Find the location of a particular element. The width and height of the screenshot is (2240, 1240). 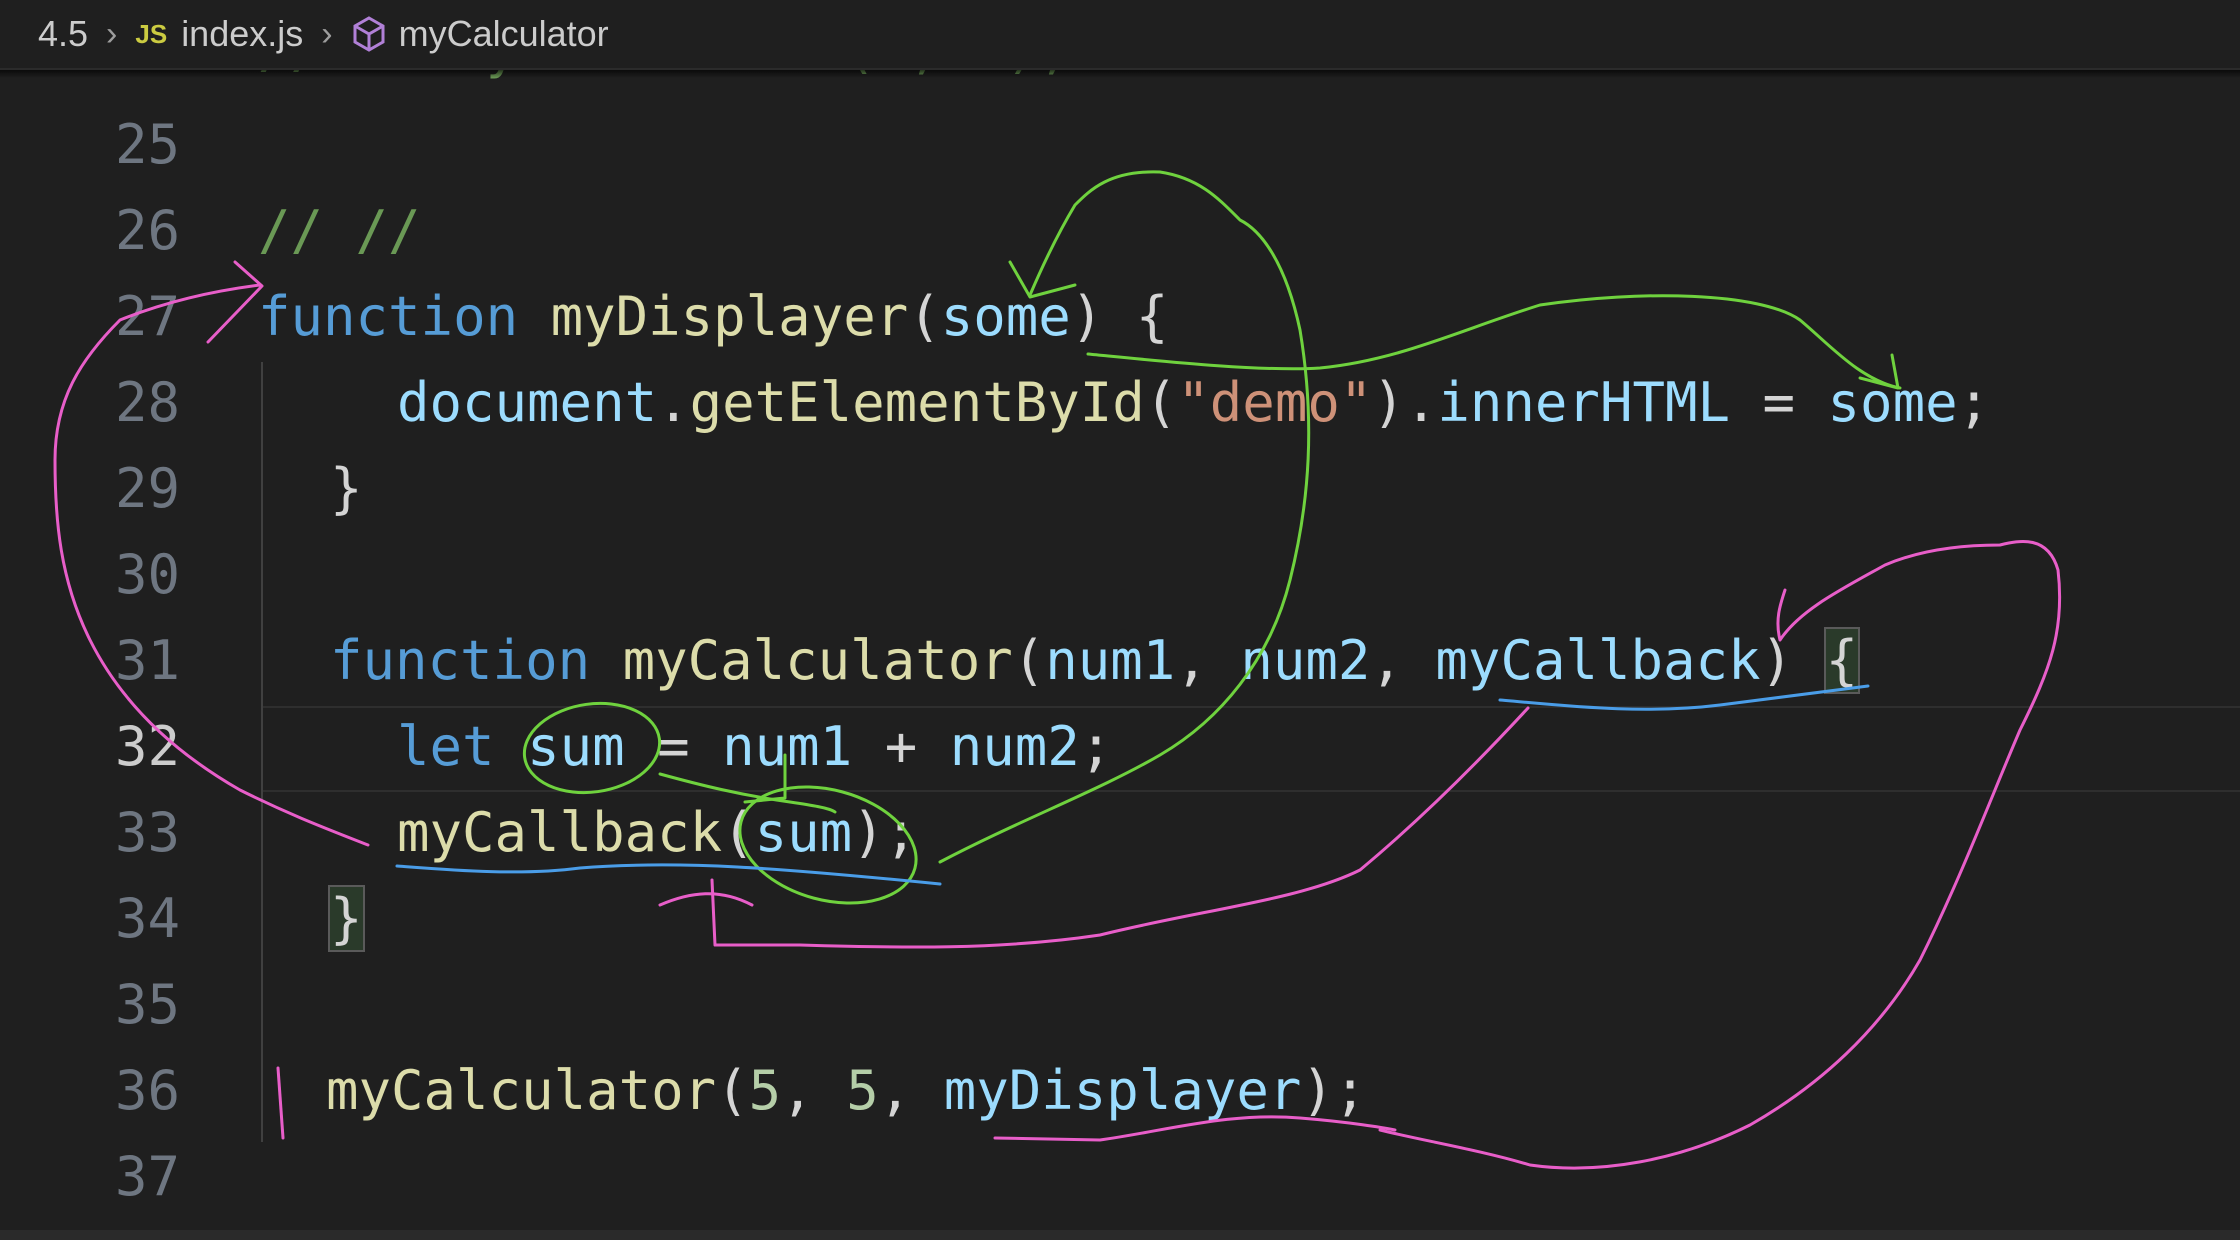

brace-close-matched: } is located at coordinates (346, 918).